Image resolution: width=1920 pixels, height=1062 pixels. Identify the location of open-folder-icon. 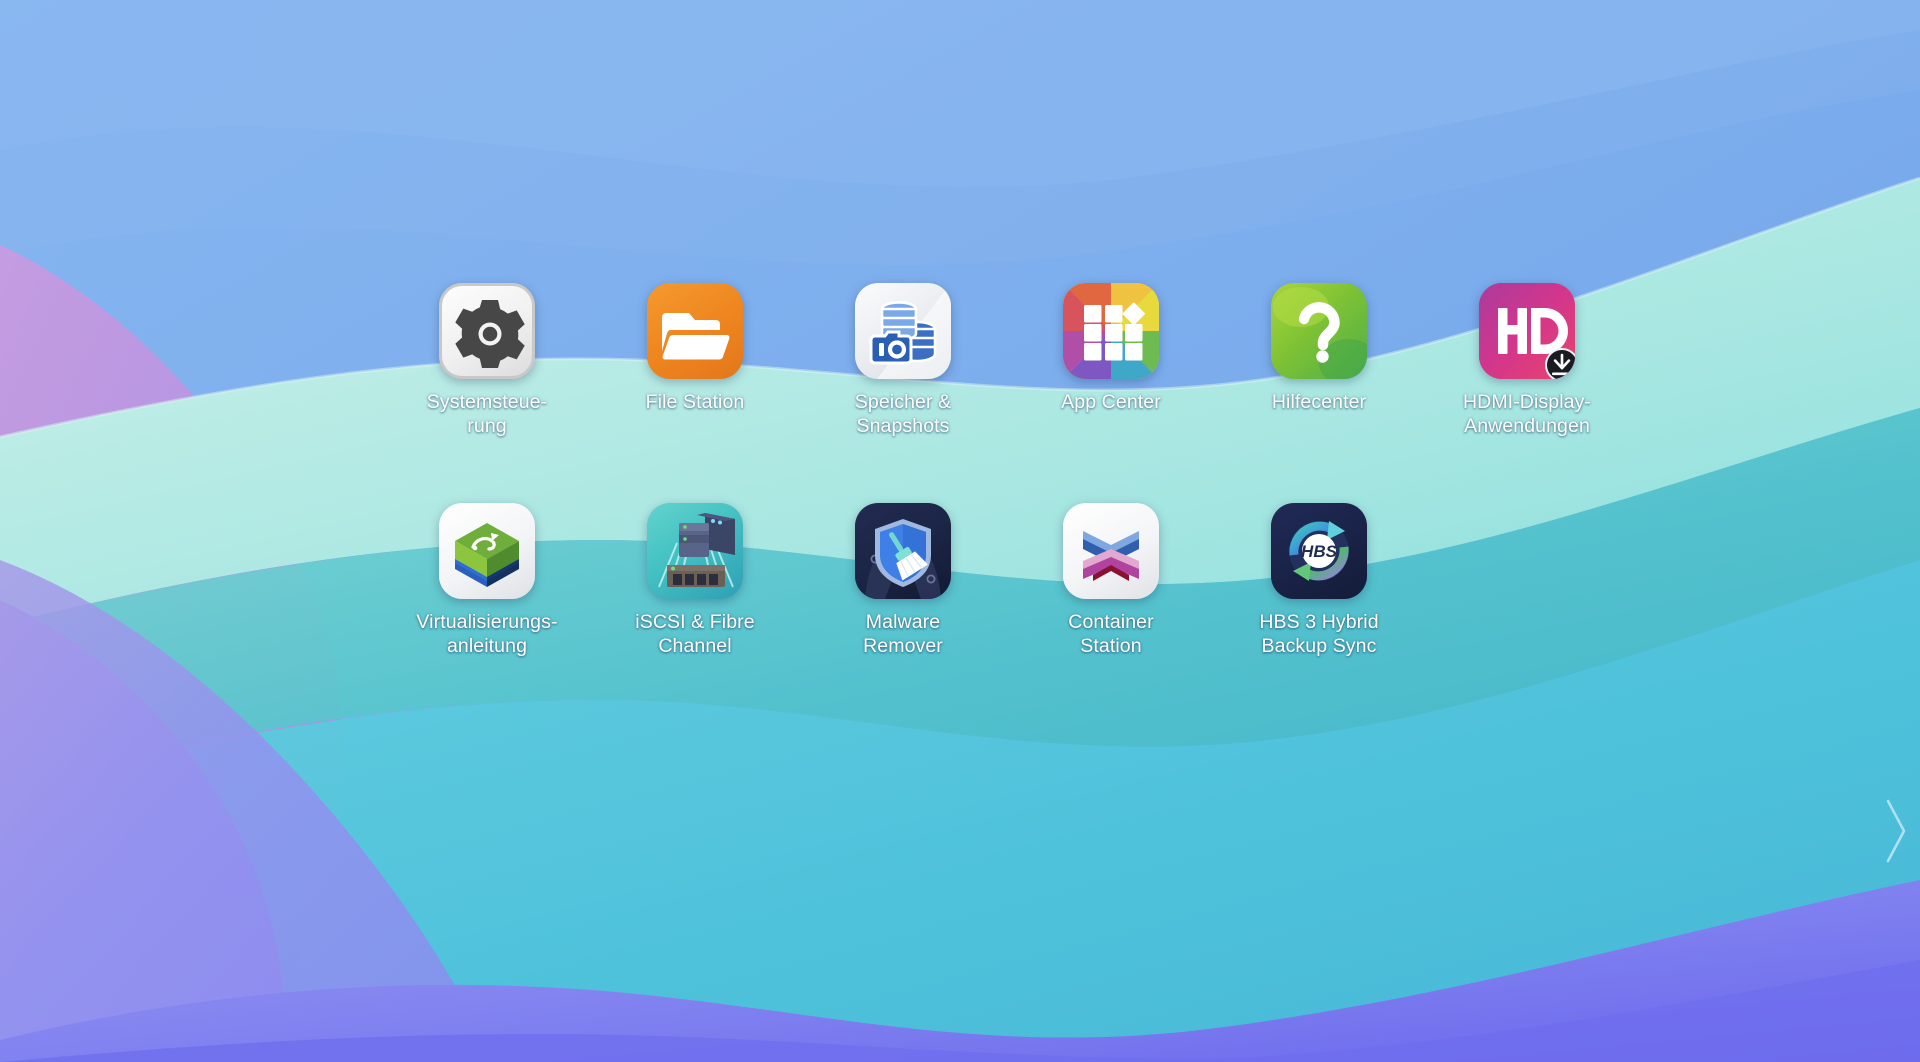
(695, 331).